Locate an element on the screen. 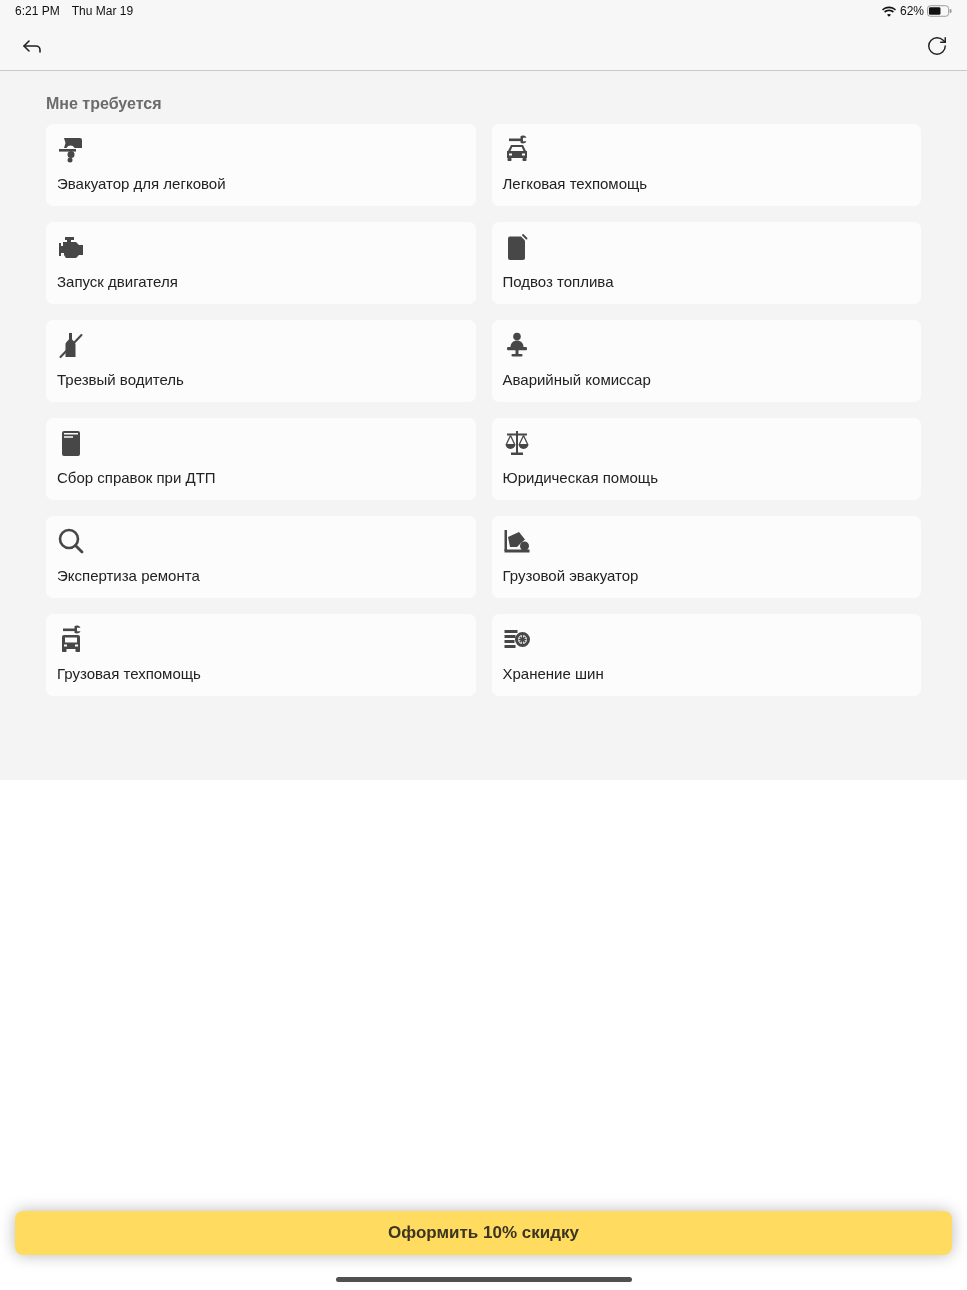  service-card: Эвакуатор для легковой is located at coordinates (261, 165).